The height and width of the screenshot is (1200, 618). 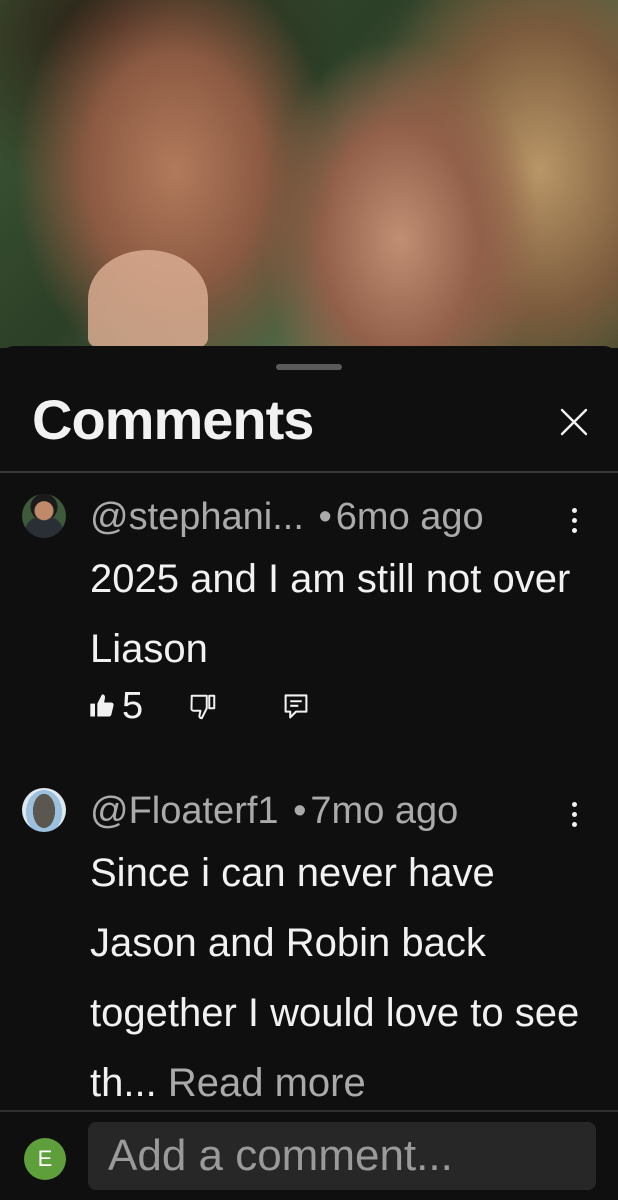 I want to click on comment-author: @Floaterf1, so click(x=184, y=811).